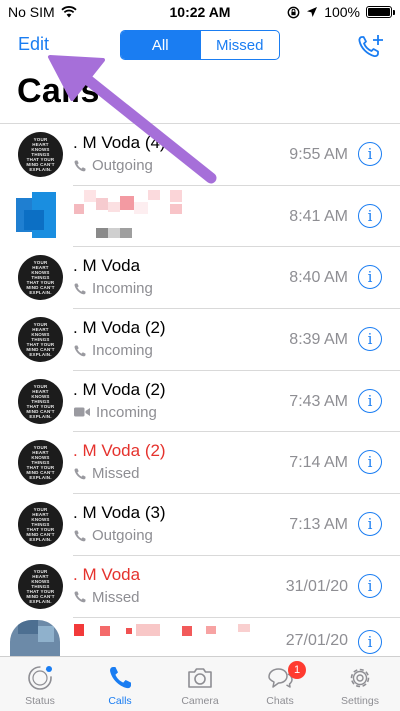 Image resolution: width=400 pixels, height=711 pixels. Describe the element at coordinates (318, 401) in the screenshot. I see `call-time: 7:43 AM` at that location.